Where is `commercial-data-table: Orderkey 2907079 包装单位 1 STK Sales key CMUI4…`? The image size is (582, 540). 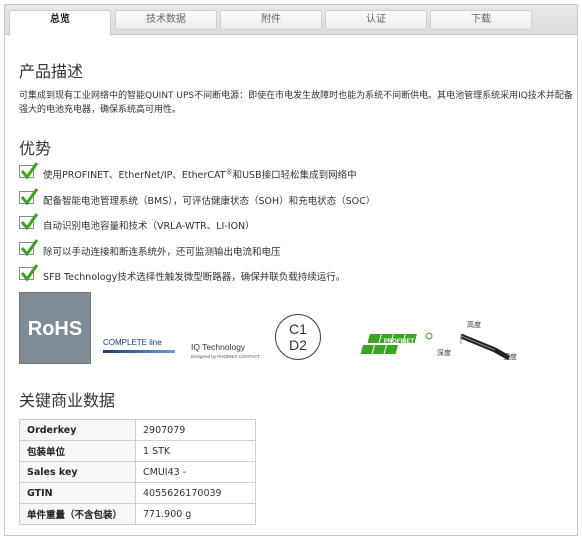
commercial-data-table: Orderkey 2907079 包装单位 1 STK Sales key CMUI4… is located at coordinates (137, 472).